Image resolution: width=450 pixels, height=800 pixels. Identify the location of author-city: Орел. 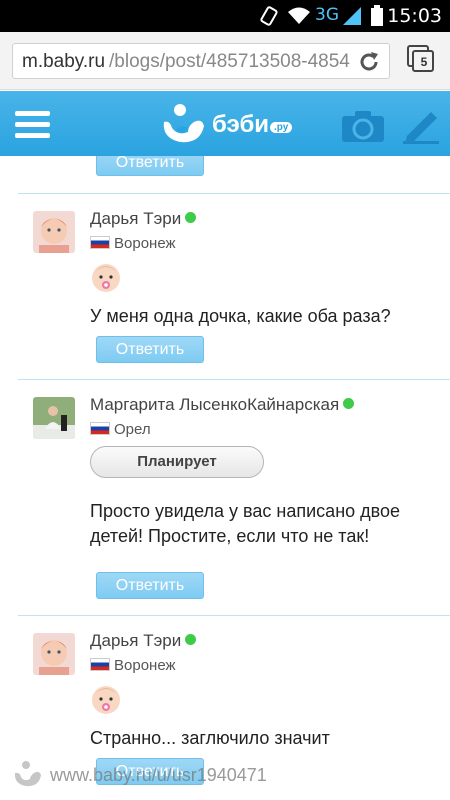
(120, 429).